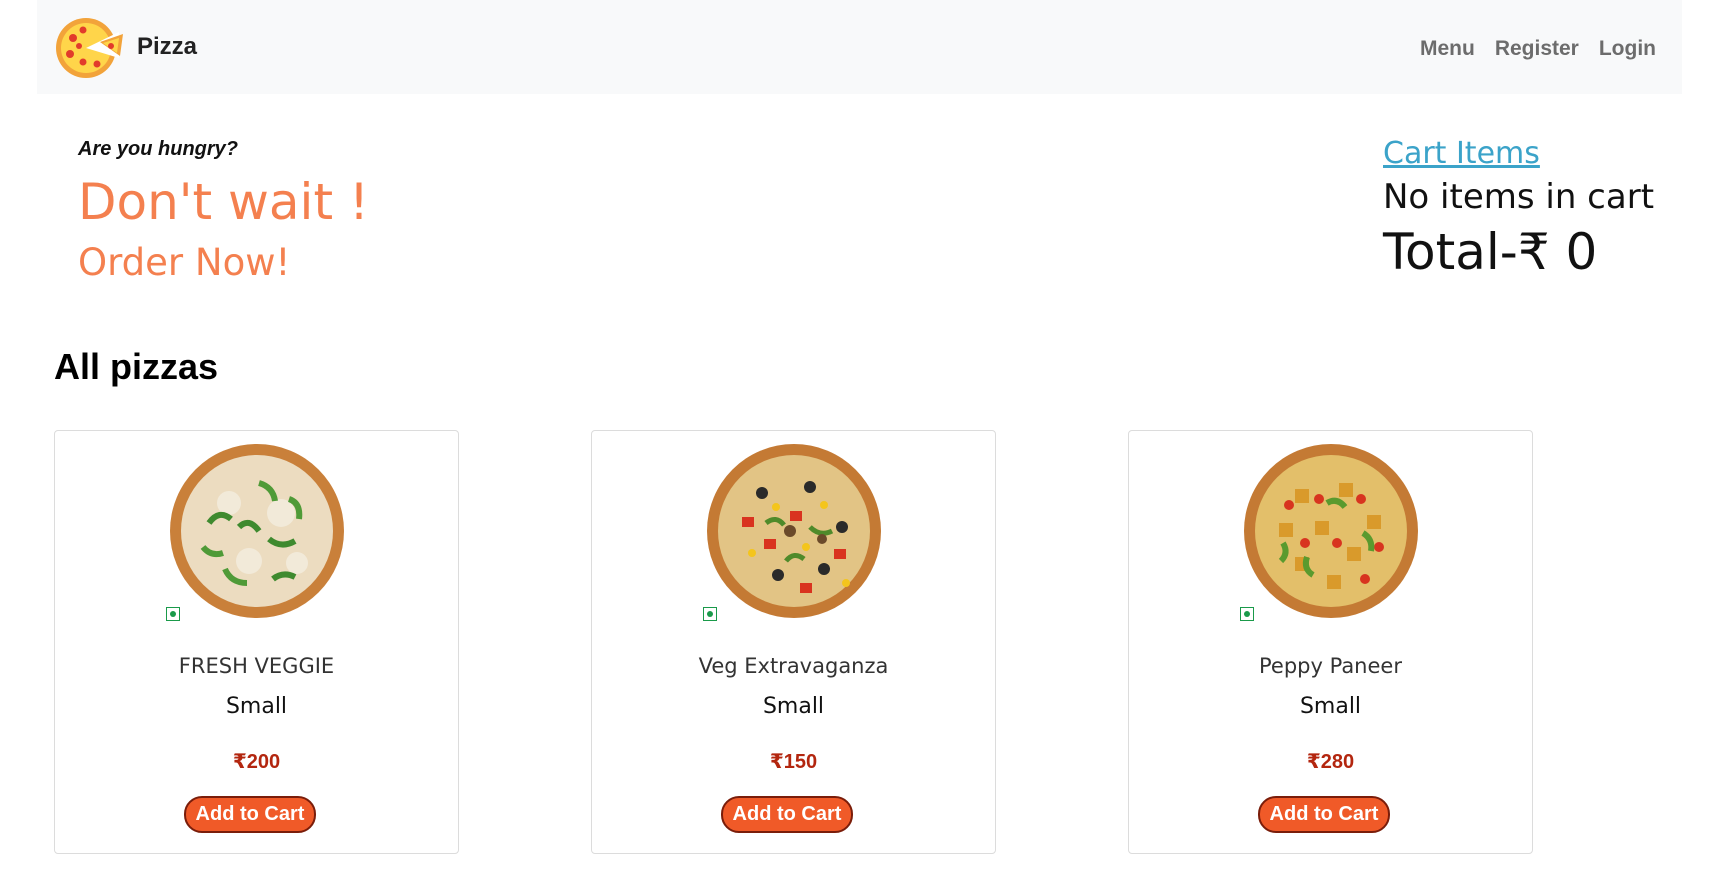  What do you see at coordinates (136, 366) in the screenshot?
I see `section-title: All pizzas` at bounding box center [136, 366].